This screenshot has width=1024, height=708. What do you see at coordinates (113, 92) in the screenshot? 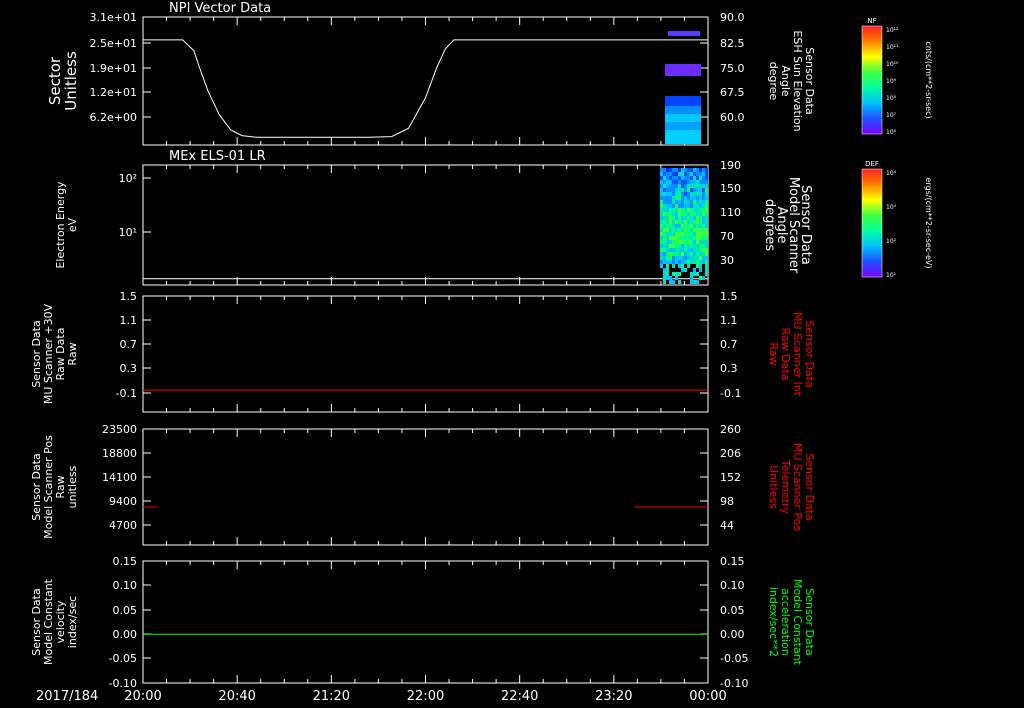
I see `y-tick-label: 1.2e+01` at bounding box center [113, 92].